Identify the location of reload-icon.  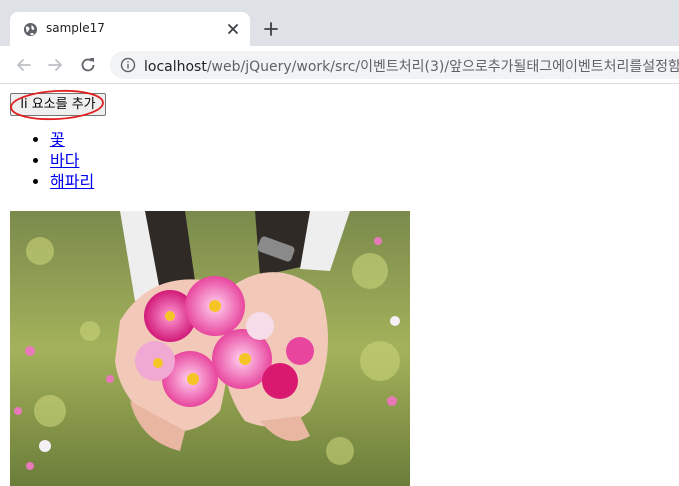
(88, 65).